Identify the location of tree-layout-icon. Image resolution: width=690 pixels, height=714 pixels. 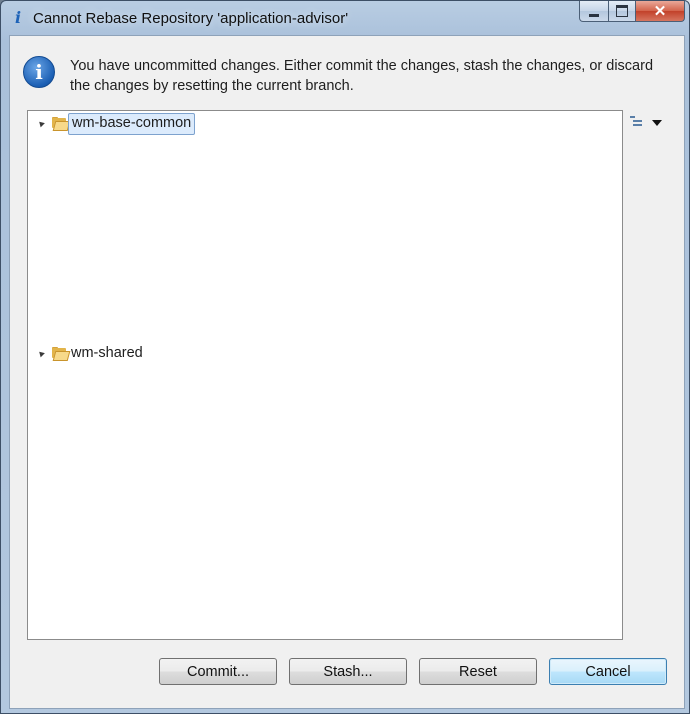
(636, 122).